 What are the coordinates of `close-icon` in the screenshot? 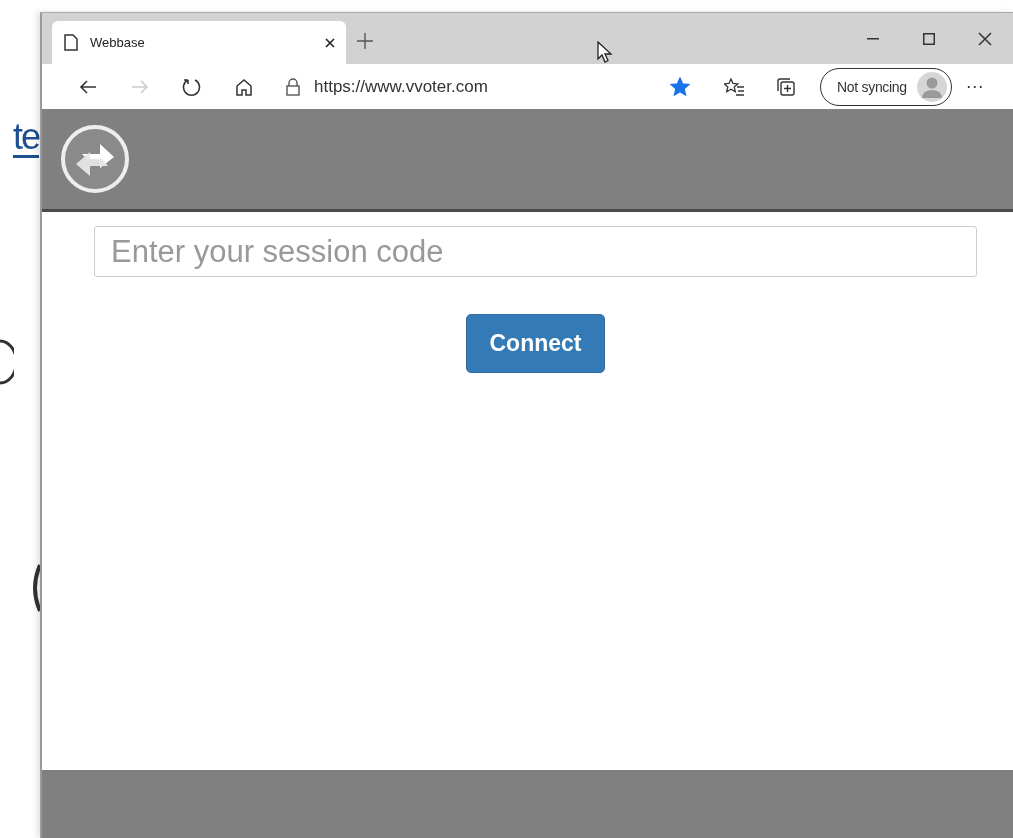 It's located at (330, 42).